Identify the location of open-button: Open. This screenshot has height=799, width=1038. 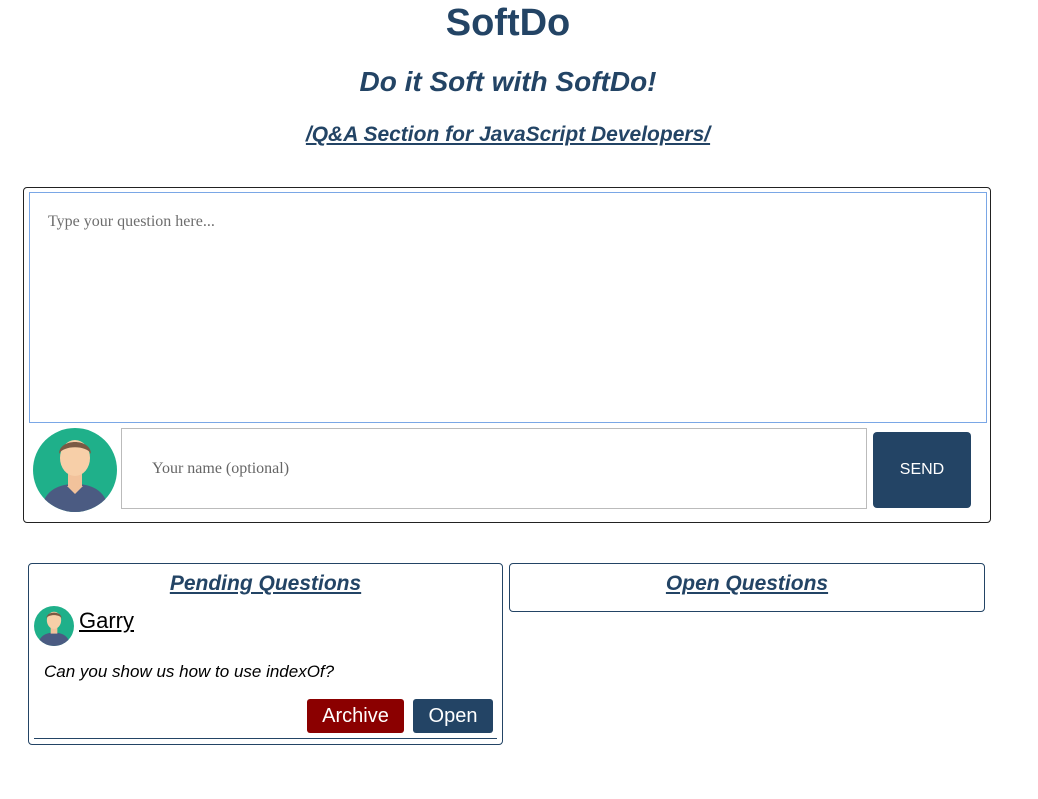
(453, 716).